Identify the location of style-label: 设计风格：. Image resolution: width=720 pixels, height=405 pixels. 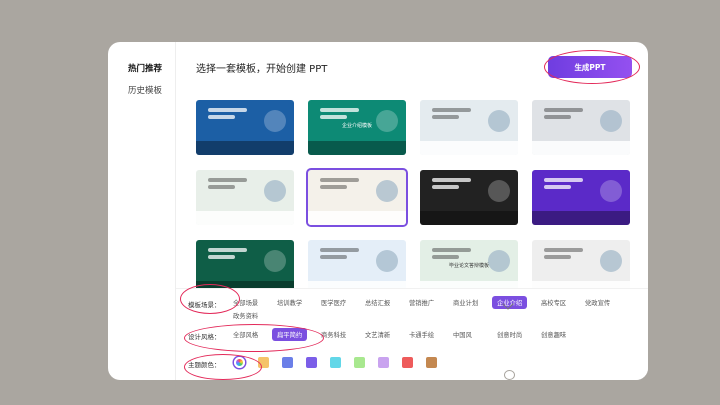
(204, 337).